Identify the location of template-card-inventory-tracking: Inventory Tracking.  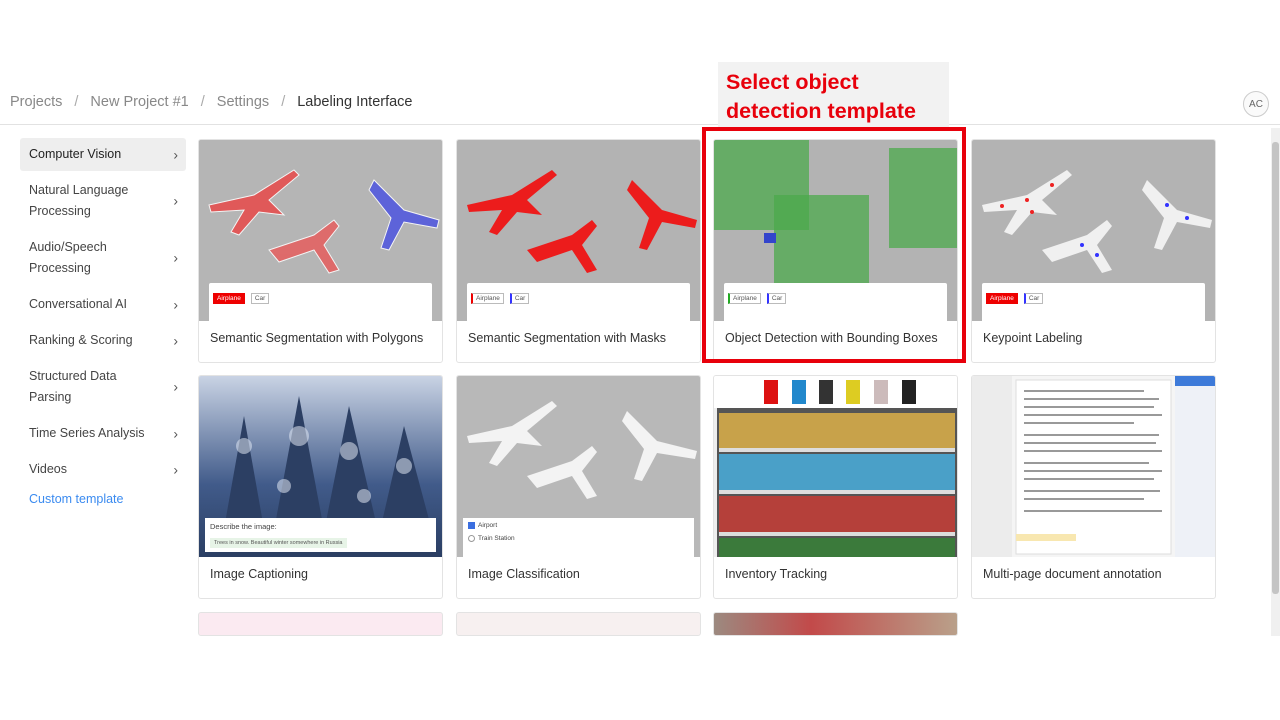
(835, 487).